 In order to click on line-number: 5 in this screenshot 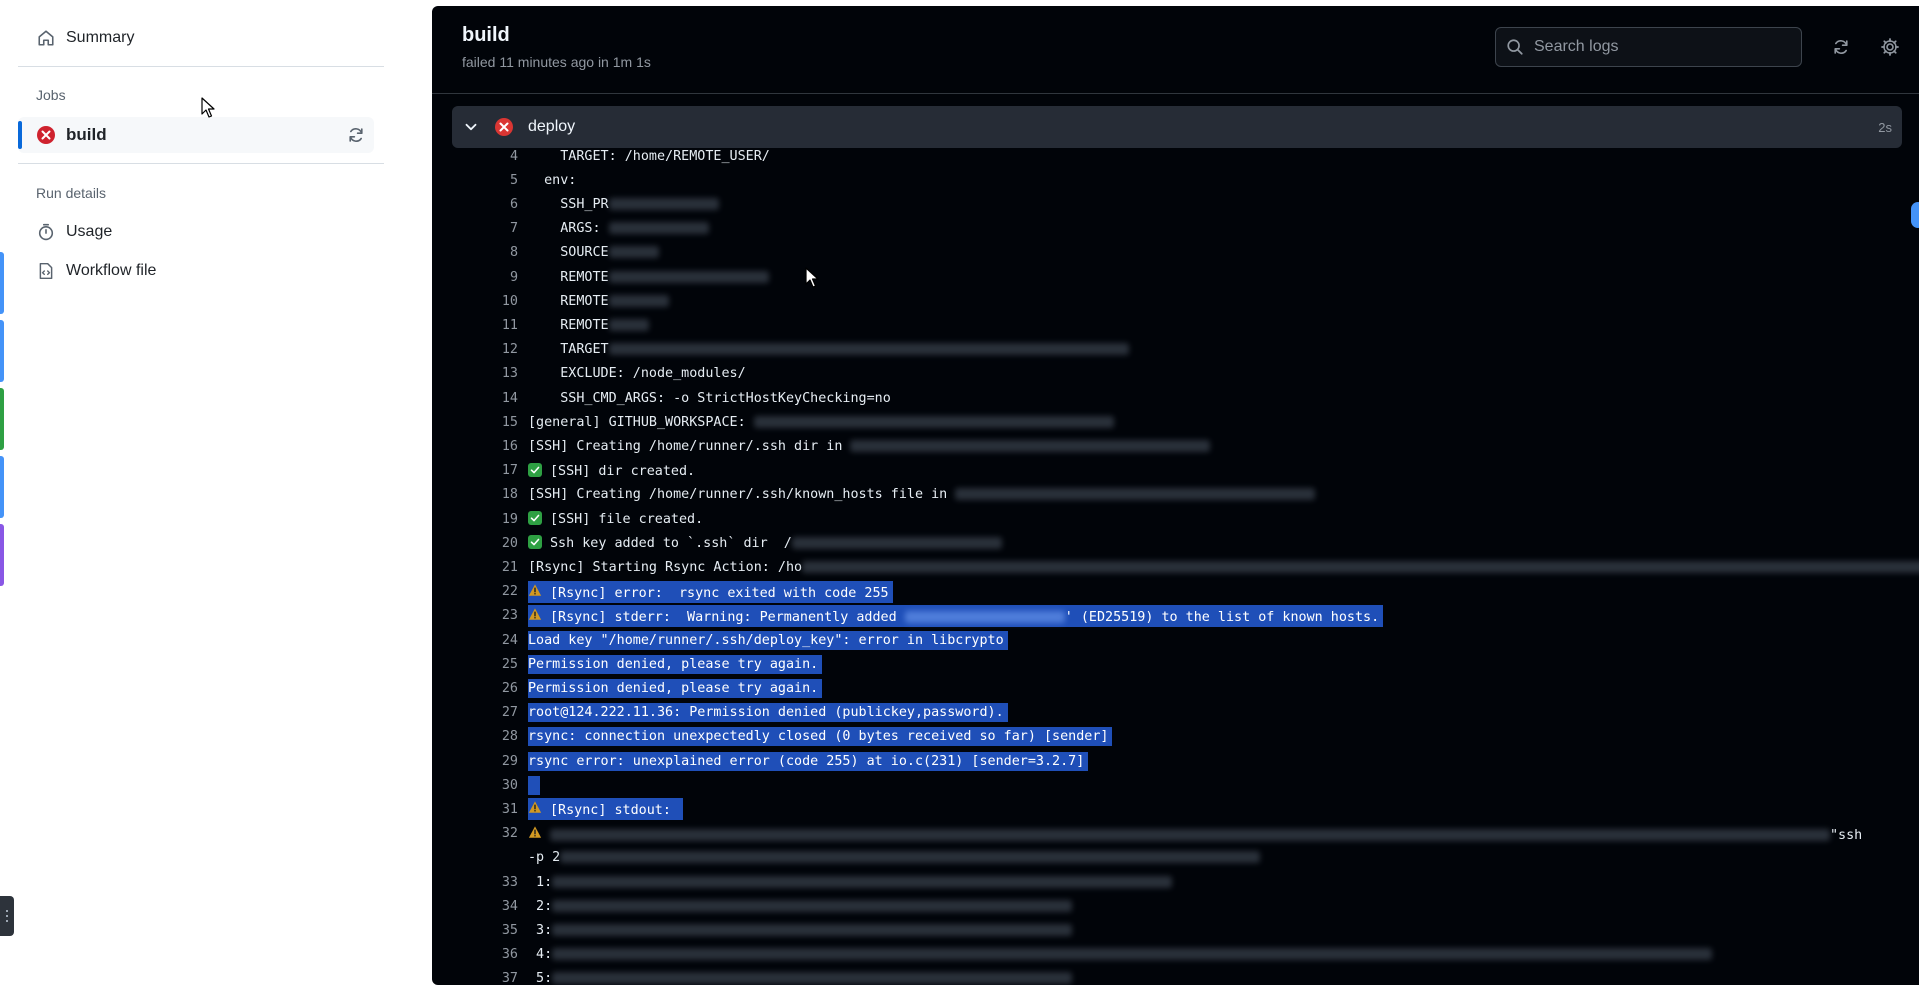, I will do `click(475, 180)`.